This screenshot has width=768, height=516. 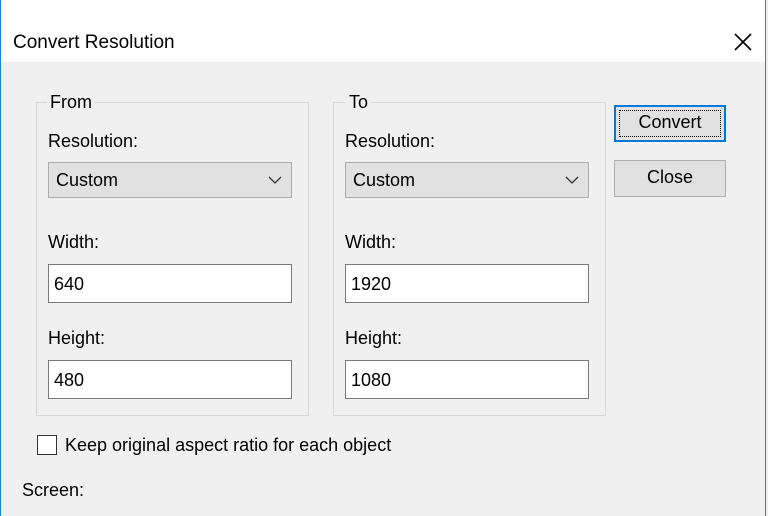 I want to click on to-height-label: Height:, so click(x=374, y=338).